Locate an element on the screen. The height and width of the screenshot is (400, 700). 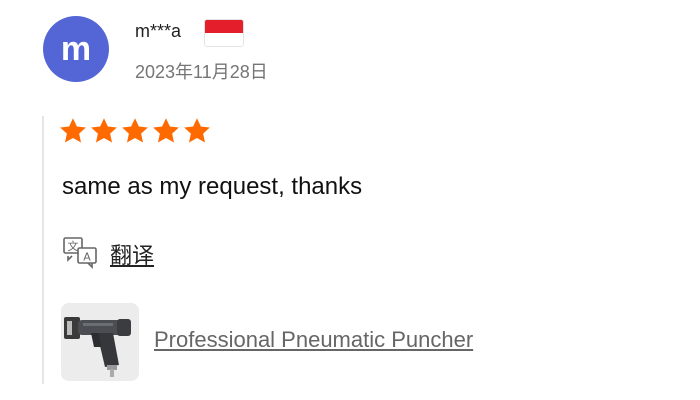
translate-button: 文 A 翻译 is located at coordinates (108, 253).